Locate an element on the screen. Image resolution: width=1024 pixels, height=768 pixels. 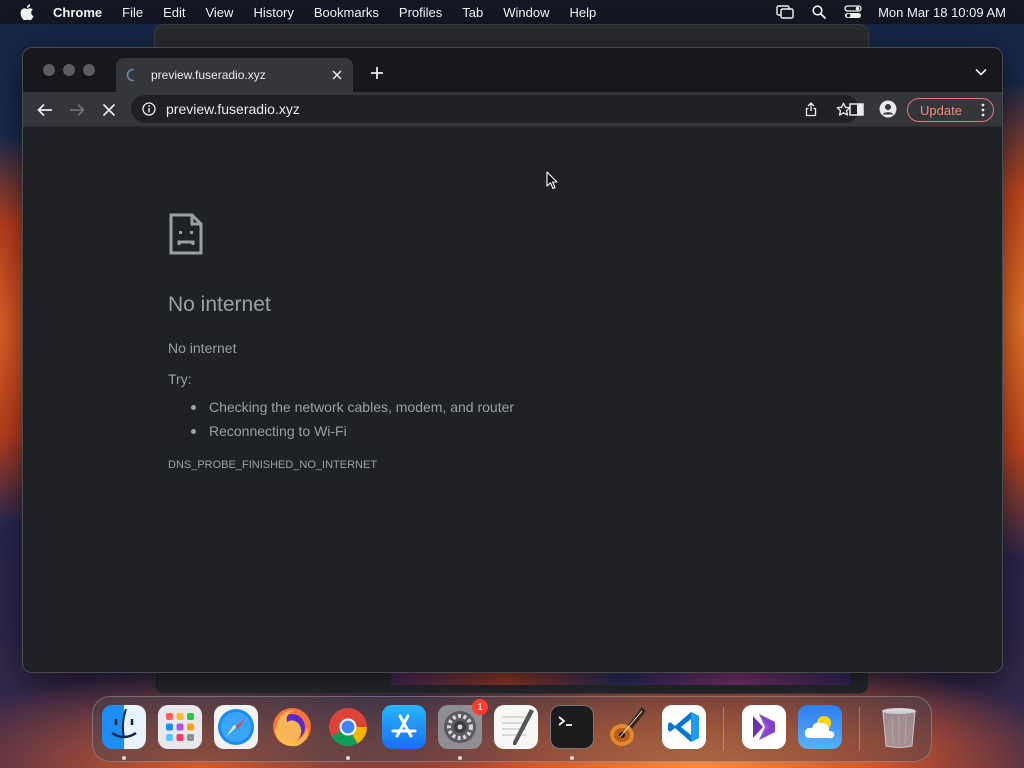
trash-icon is located at coordinates (899, 727).